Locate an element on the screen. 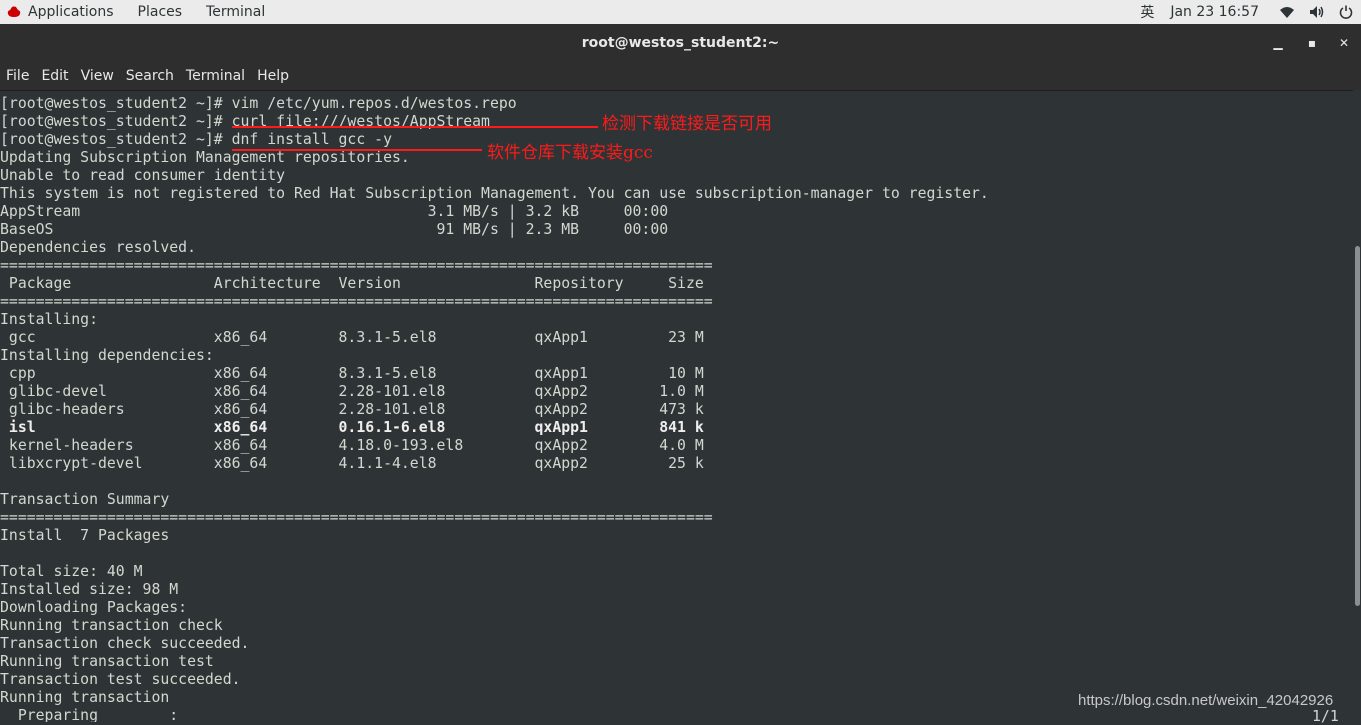  window-title: root@westos_student2:~ is located at coordinates (680, 43).